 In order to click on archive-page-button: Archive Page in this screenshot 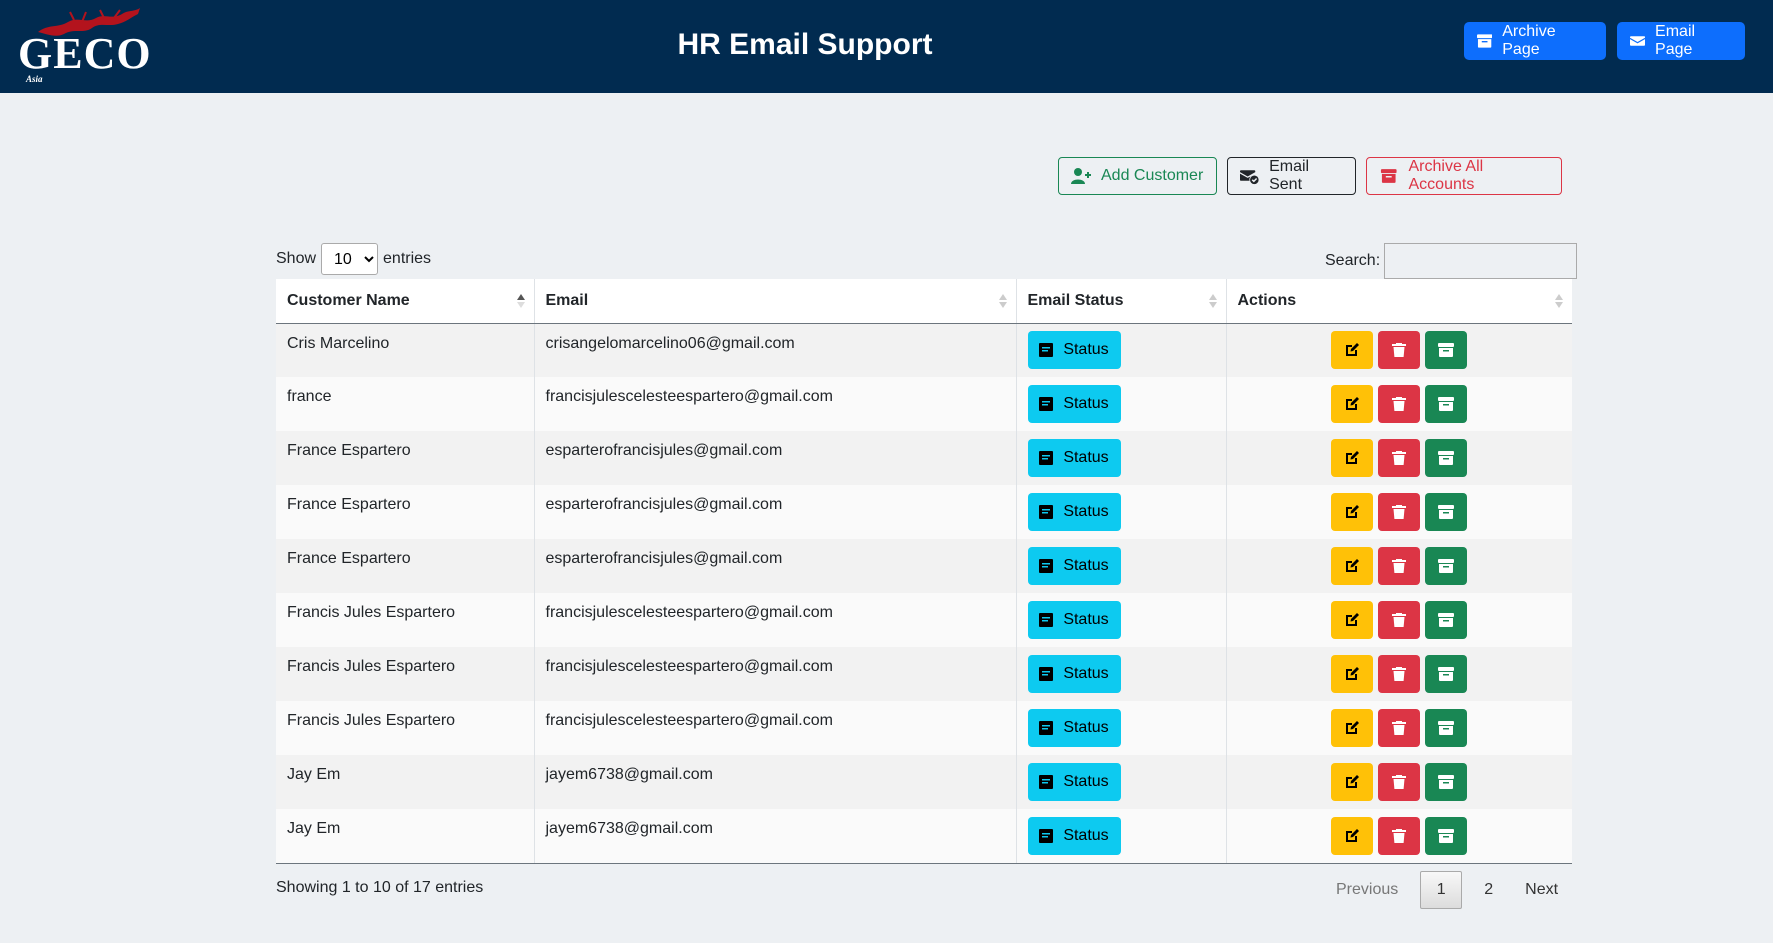, I will do `click(1535, 41)`.